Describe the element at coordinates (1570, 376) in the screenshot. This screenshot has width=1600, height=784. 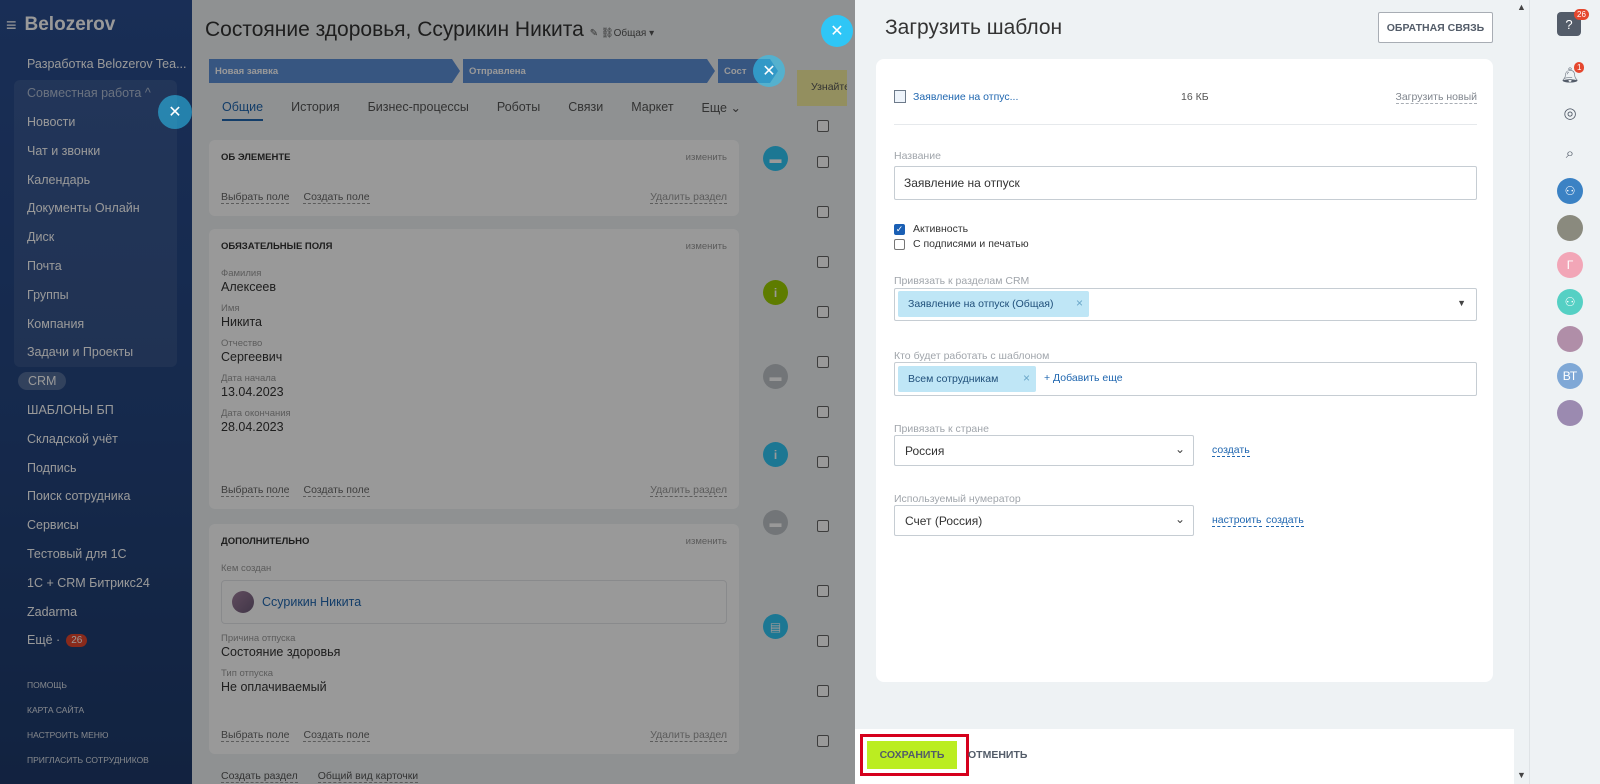
I see `avatar: ВТ` at that location.